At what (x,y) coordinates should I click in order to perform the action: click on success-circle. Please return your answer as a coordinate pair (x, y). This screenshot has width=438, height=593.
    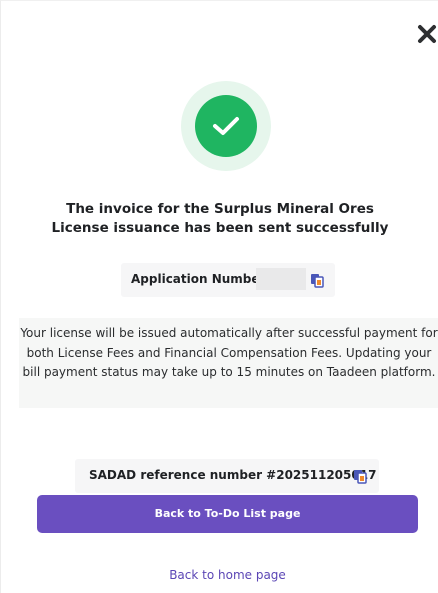
    Looking at the image, I should click on (226, 126).